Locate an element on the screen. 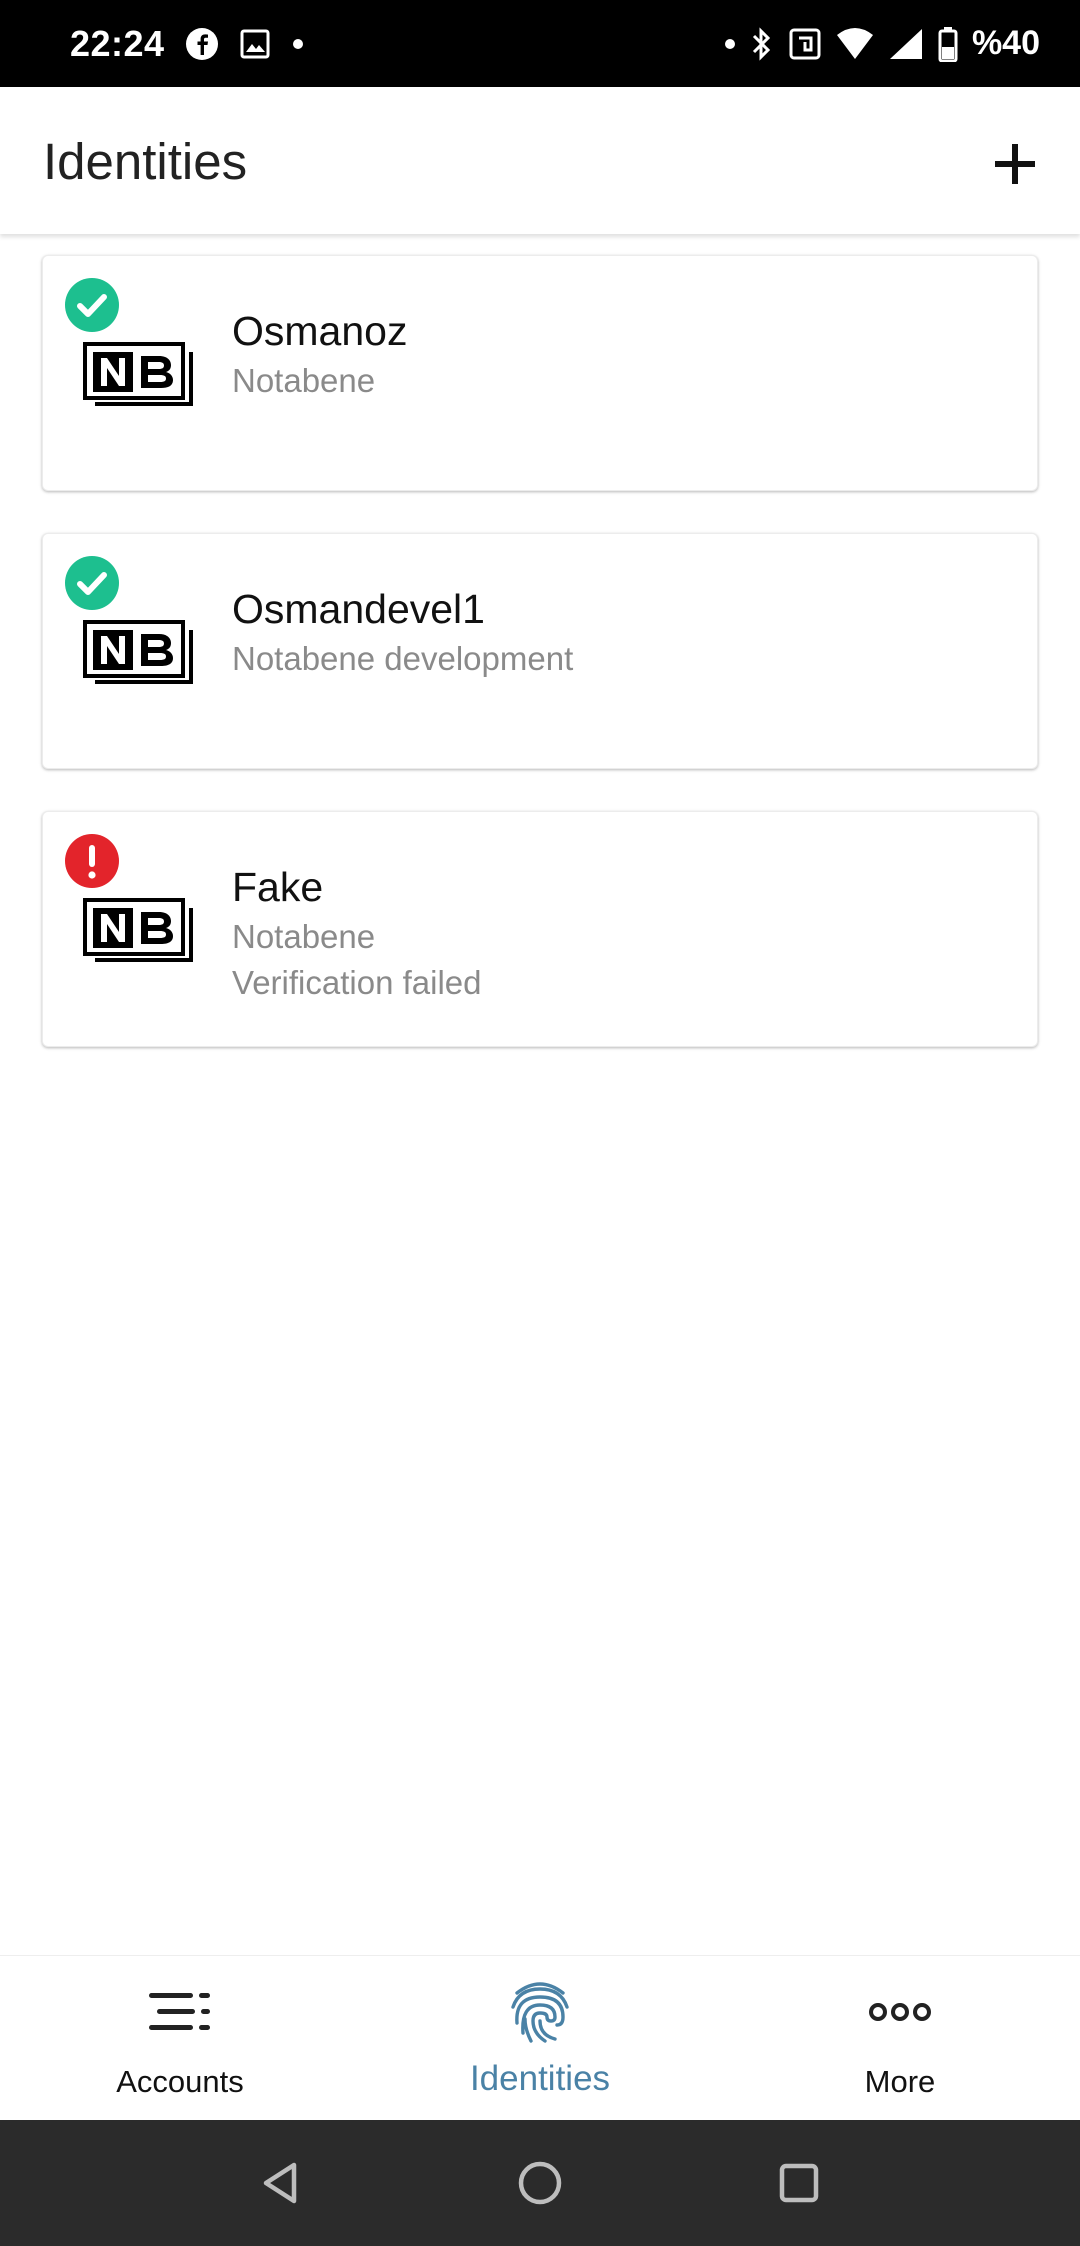  app-bar: Identities is located at coordinates (540, 160).